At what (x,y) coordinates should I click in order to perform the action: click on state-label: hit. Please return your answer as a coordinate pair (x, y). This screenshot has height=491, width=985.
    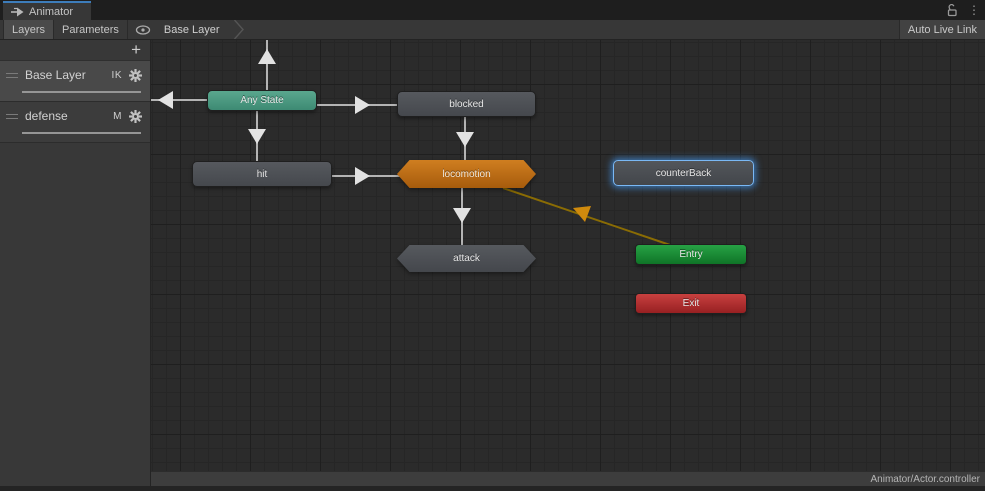
    Looking at the image, I should click on (262, 174).